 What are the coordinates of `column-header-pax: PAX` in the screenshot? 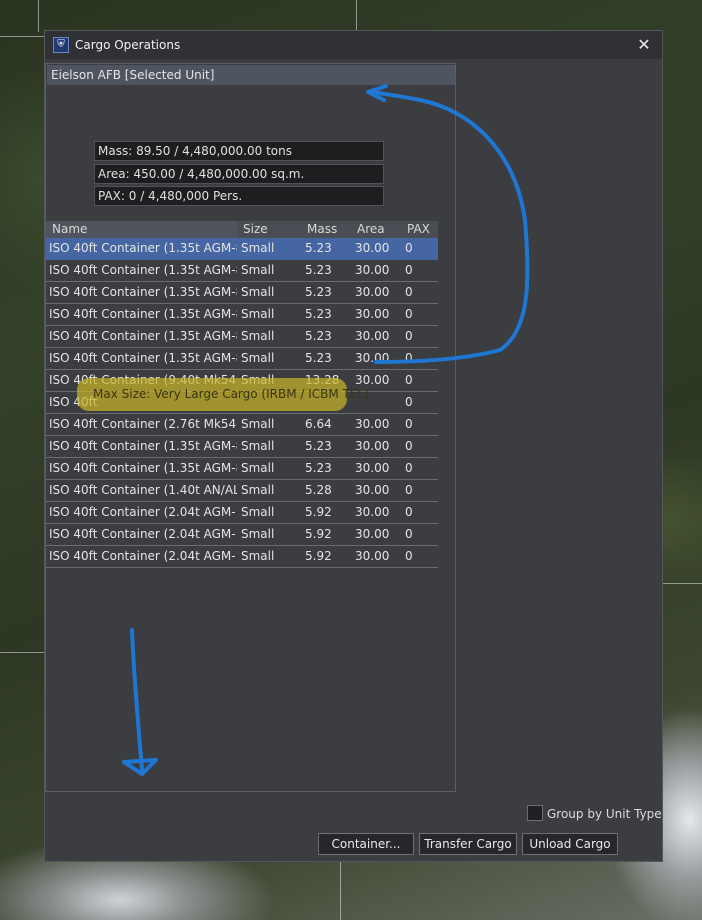 It's located at (418, 229).